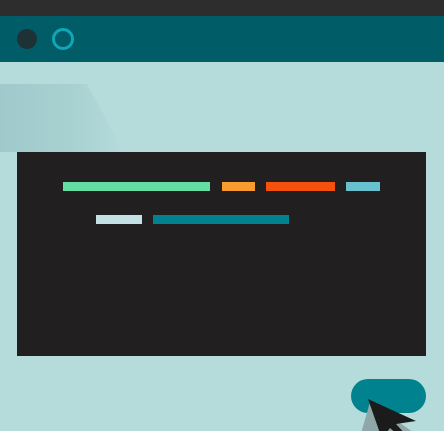  What do you see at coordinates (62, 118) in the screenshot?
I see `tab-shape` at bounding box center [62, 118].